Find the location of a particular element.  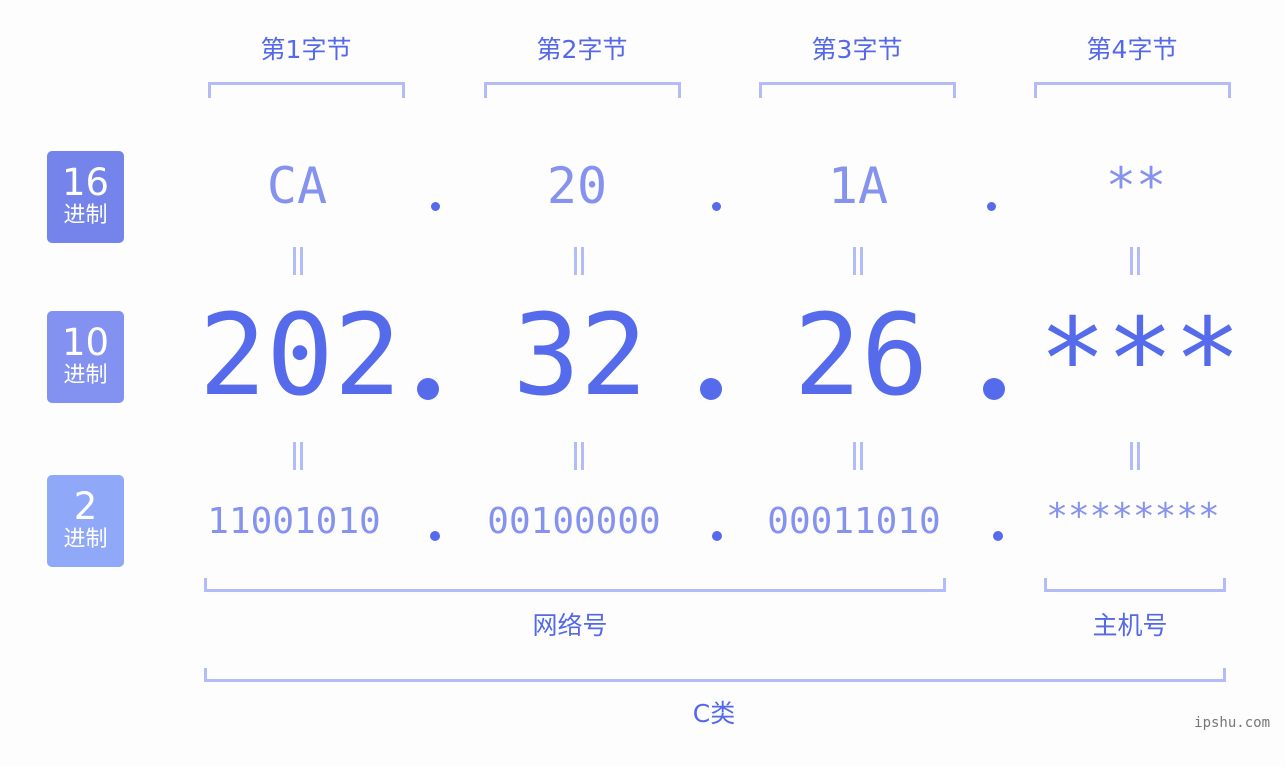

dec-radix-unit: 进制 is located at coordinates (85, 375).